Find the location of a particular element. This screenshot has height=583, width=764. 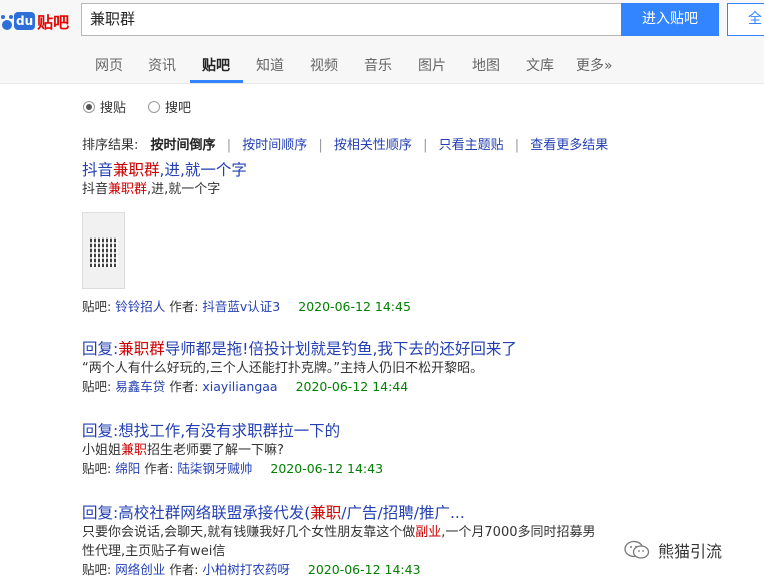

result-title-link: 抖音兼职群,进,就一个字 is located at coordinates (164, 170).